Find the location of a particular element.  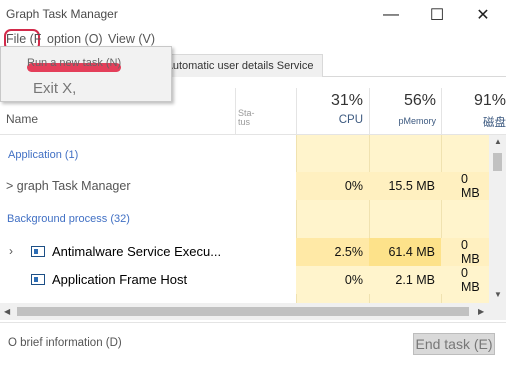

horizontal-scrollbar: ◀ ▶ is located at coordinates (253, 311).